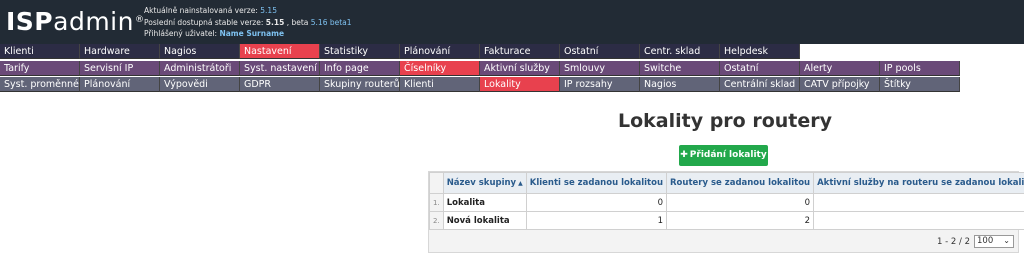 This screenshot has height=259, width=1024. What do you see at coordinates (520, 84) in the screenshot?
I see `submenu-lokality: Lokality` at bounding box center [520, 84].